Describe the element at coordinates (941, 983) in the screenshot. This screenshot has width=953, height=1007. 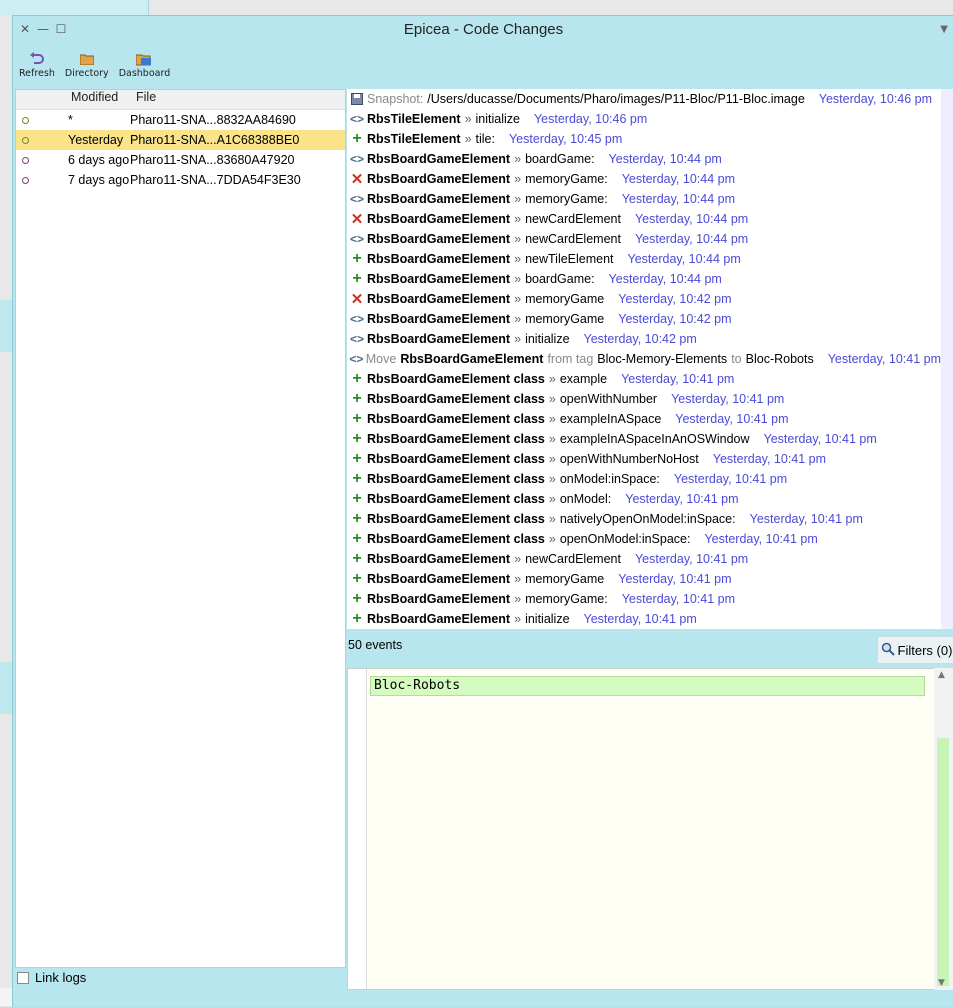
I see `scroll-down-icon: ▼` at that location.